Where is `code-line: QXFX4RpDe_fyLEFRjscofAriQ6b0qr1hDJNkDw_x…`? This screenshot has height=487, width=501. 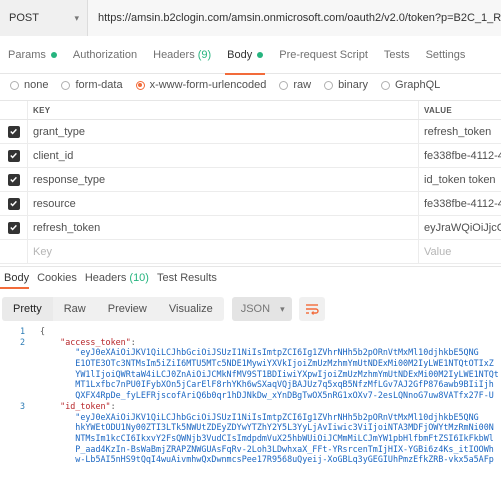 code-line: QXFX4RpDe_fyLEFRjscofAriQ6b0qr1hDJNkDw_x… is located at coordinates (250, 395).